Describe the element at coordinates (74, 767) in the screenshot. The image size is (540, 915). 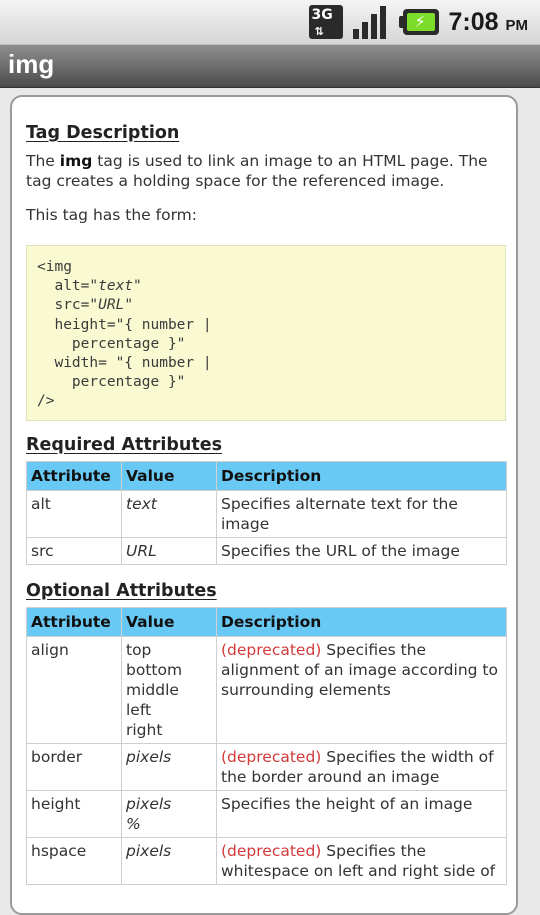
I see `attribute-cell: border` at that location.